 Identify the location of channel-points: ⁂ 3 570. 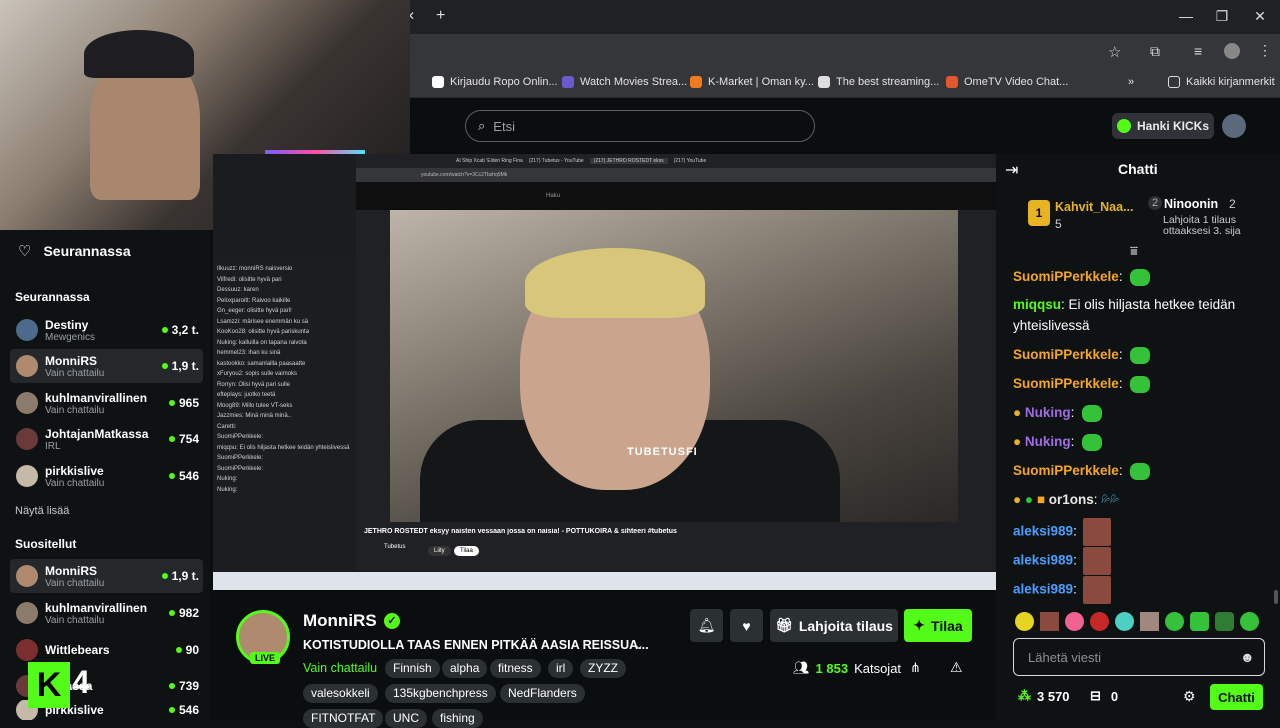
(1044, 696).